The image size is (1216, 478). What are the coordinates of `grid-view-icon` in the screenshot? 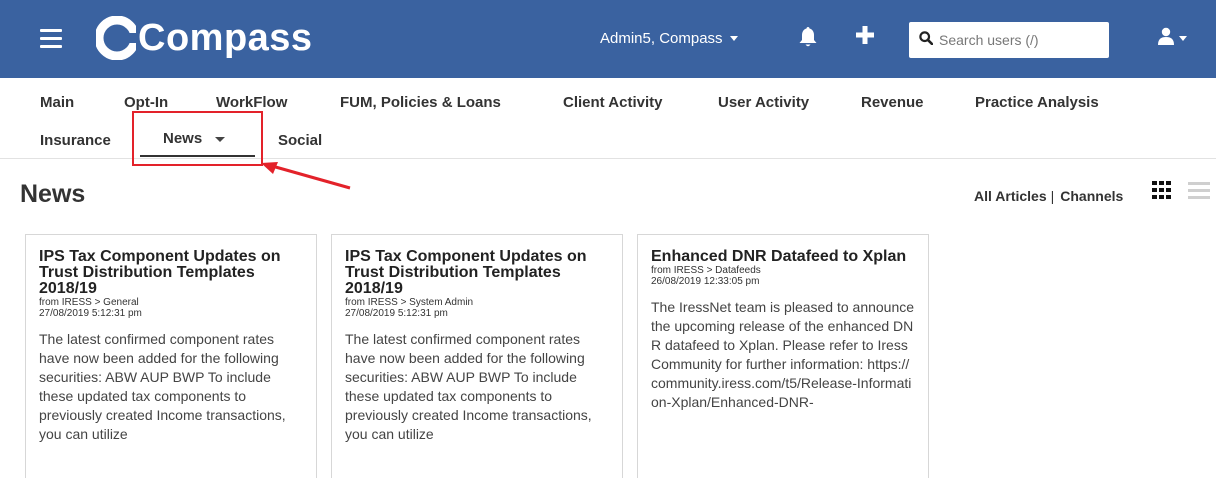 It's located at (1163, 193).